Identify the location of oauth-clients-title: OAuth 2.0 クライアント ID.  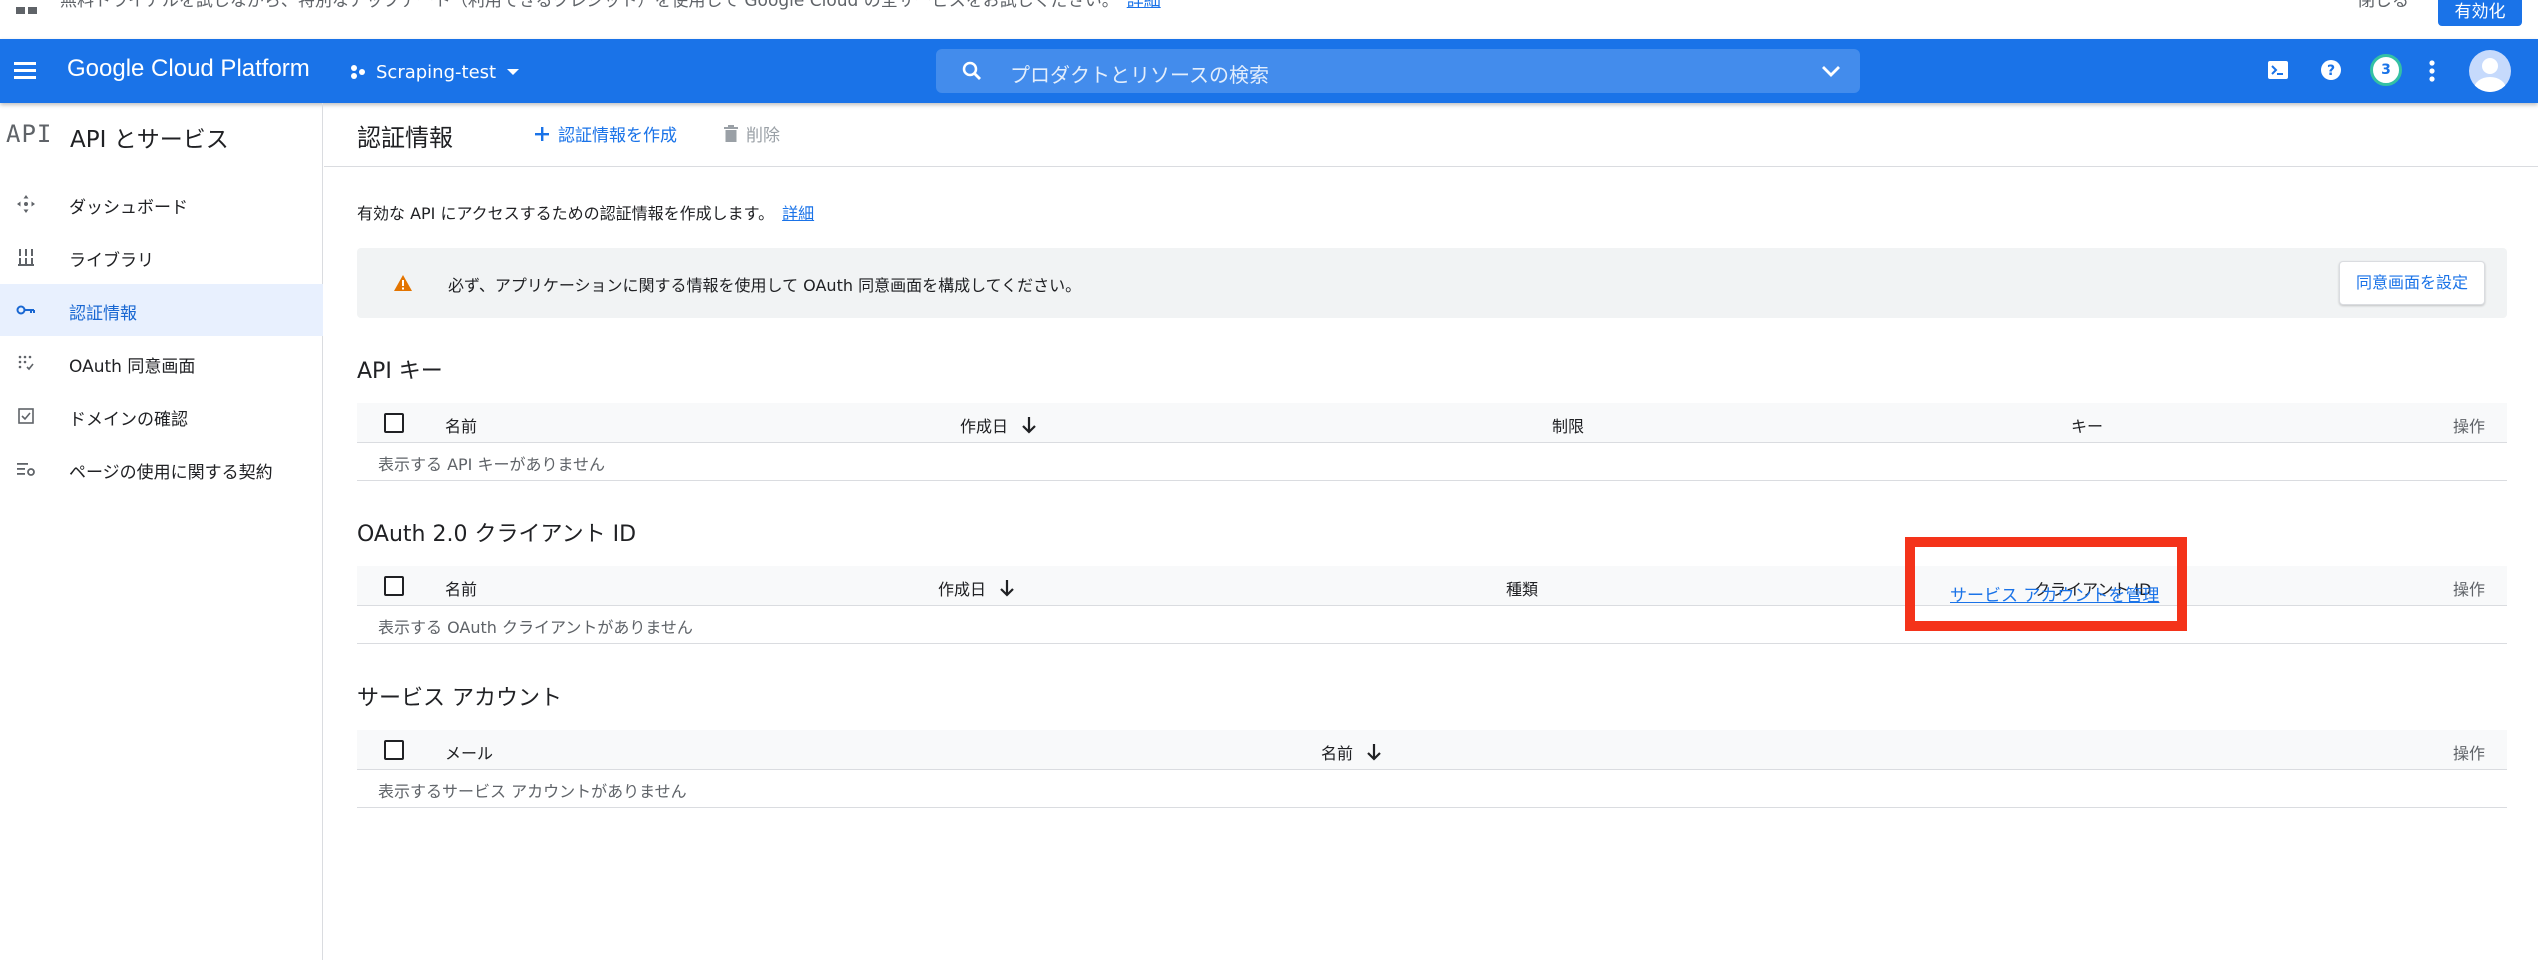
(497, 534).